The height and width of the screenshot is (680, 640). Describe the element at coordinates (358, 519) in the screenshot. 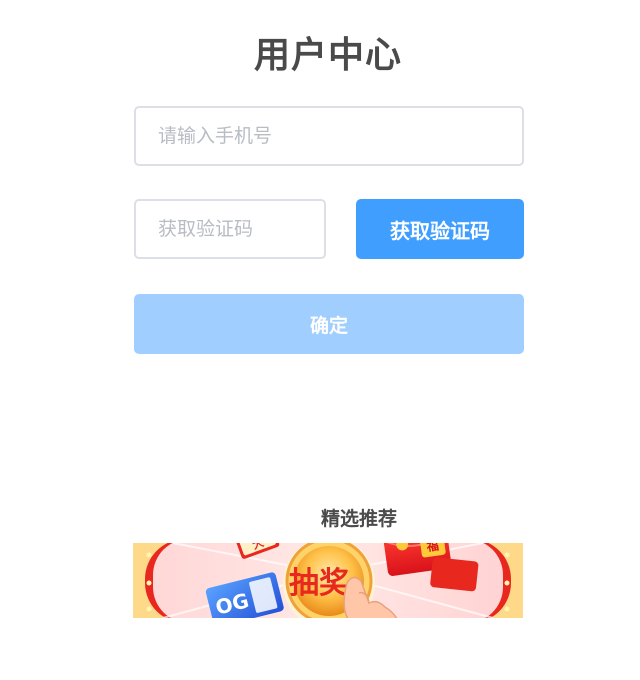

I see `recommend-title: 精选推荐` at that location.